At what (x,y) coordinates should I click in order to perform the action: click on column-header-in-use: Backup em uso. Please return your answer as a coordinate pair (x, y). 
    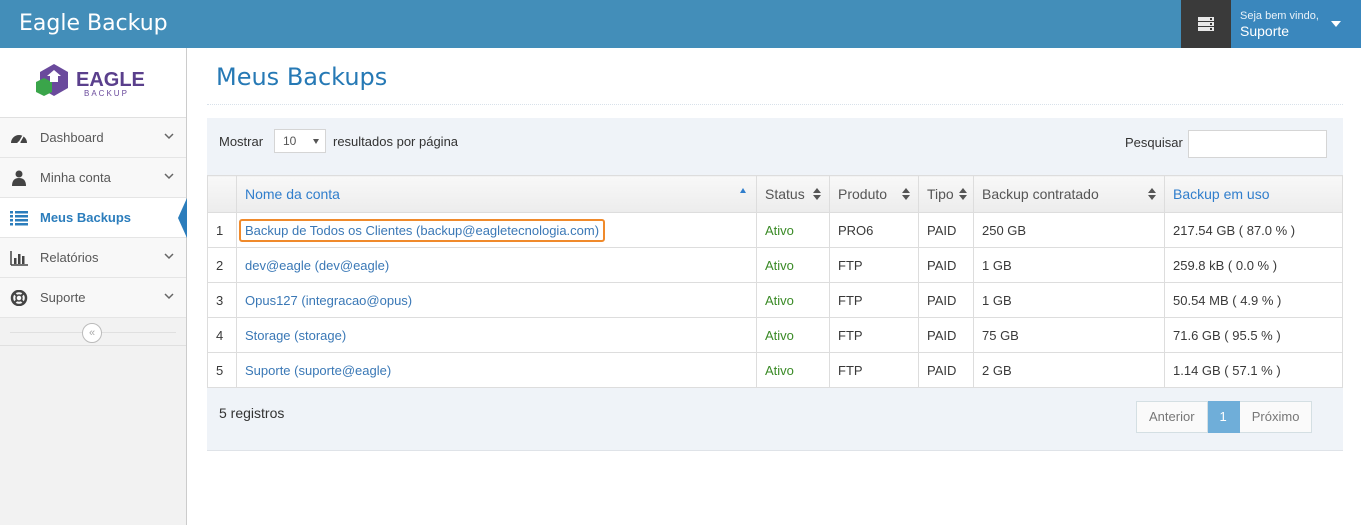
    Looking at the image, I should click on (1253, 194).